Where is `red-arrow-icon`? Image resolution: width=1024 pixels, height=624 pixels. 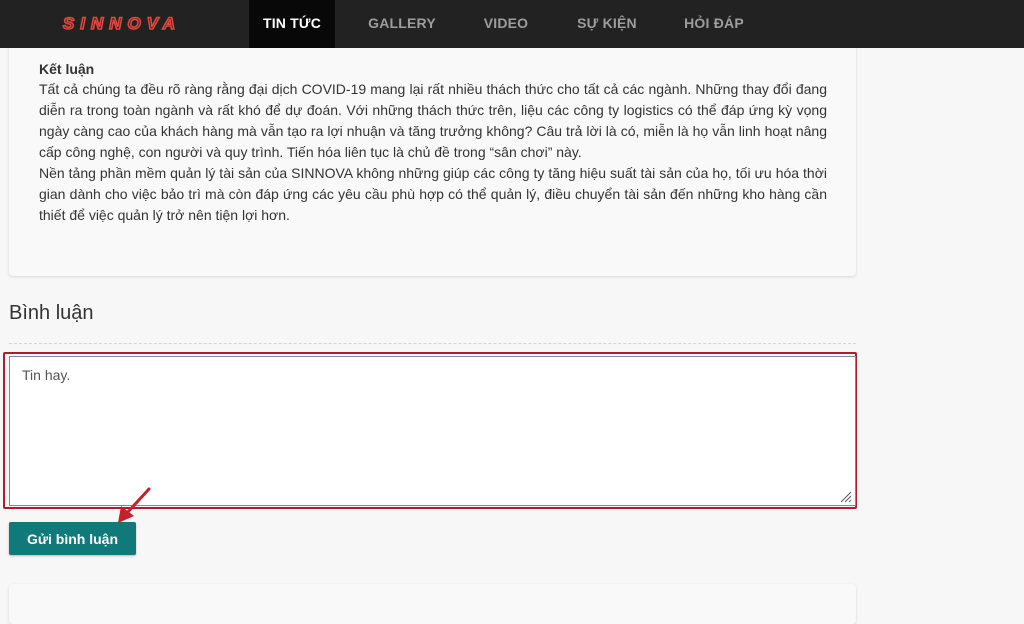 red-arrow-icon is located at coordinates (134, 505).